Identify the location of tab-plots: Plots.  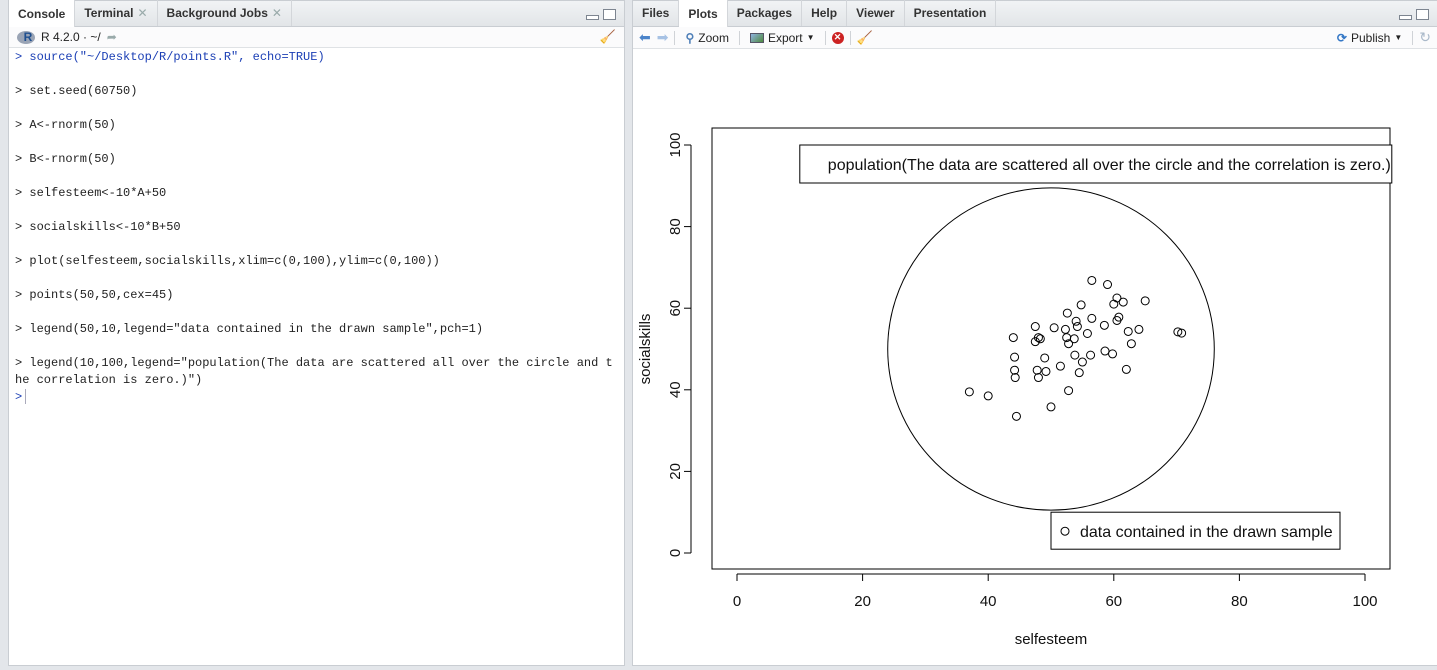
(703, 13).